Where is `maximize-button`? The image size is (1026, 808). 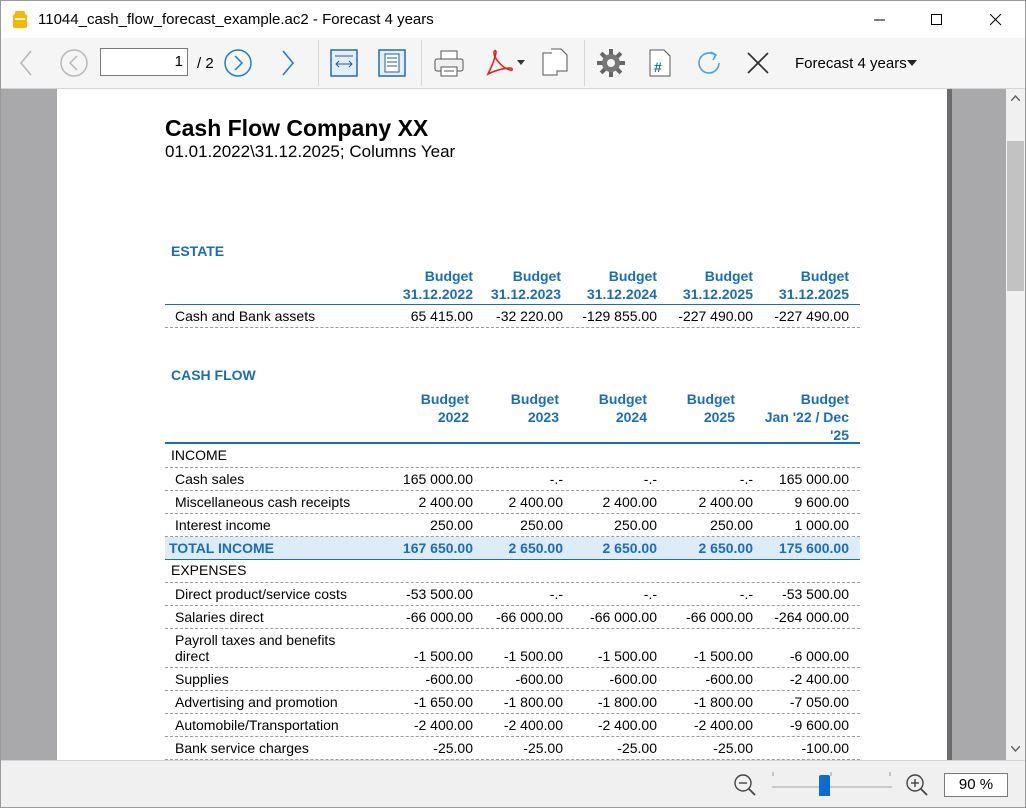
maximize-button is located at coordinates (937, 19).